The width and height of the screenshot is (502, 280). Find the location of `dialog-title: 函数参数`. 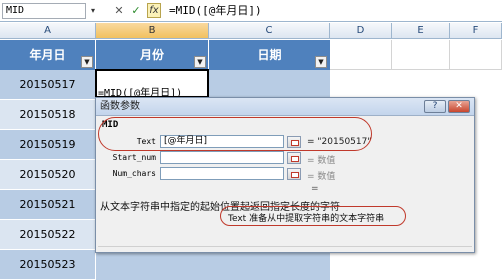

dialog-title: 函数参数 is located at coordinates (285, 107).